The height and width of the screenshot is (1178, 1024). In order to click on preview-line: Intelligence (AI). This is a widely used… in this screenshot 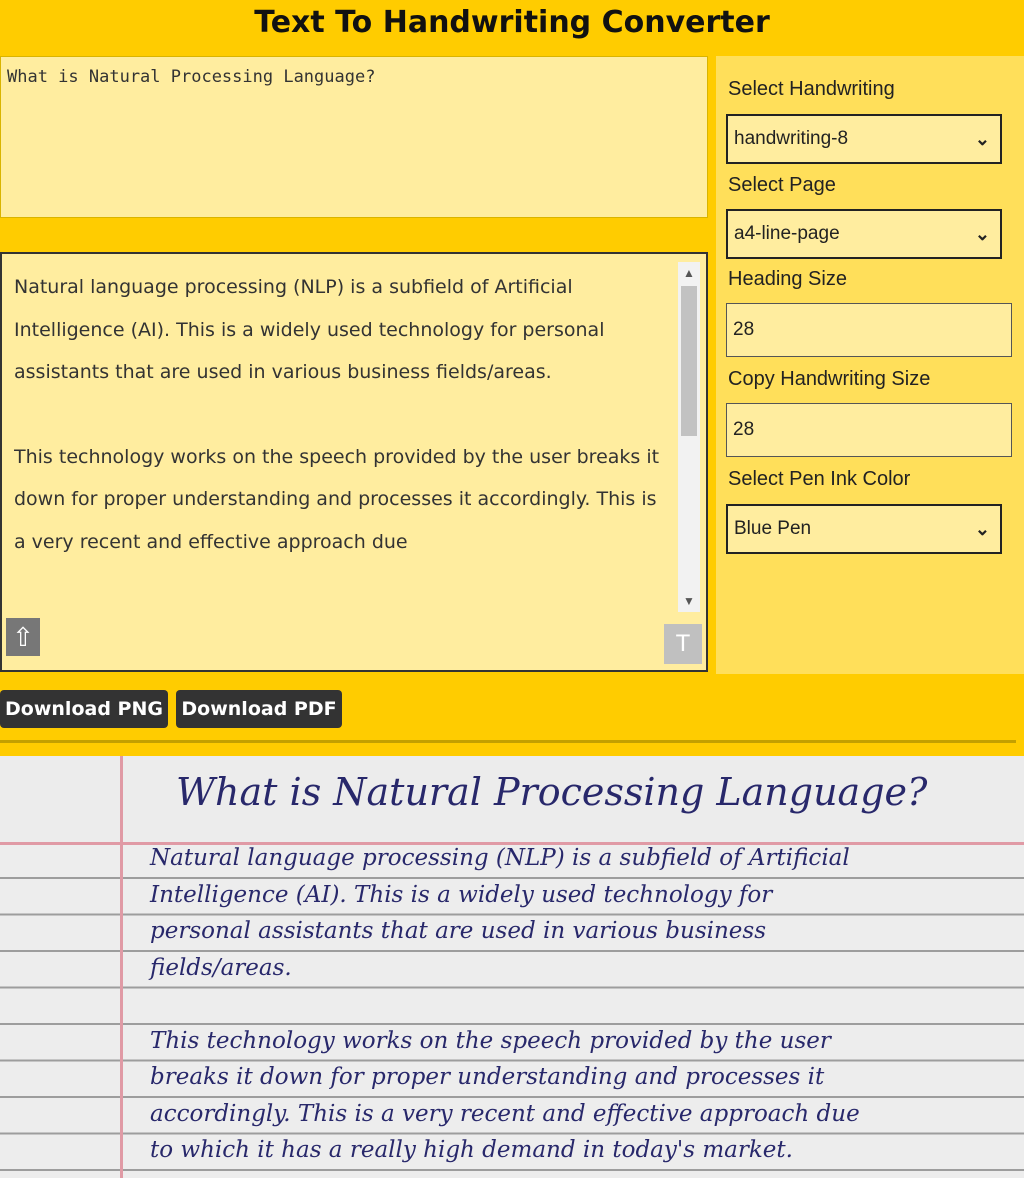, I will do `click(461, 894)`.